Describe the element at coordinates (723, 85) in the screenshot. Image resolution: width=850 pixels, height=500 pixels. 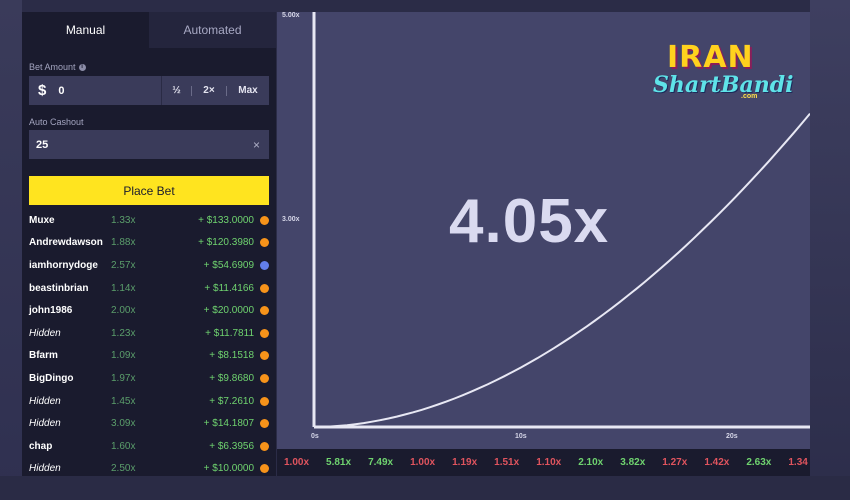
I see `logo-text-bottom: ShartBandi` at that location.